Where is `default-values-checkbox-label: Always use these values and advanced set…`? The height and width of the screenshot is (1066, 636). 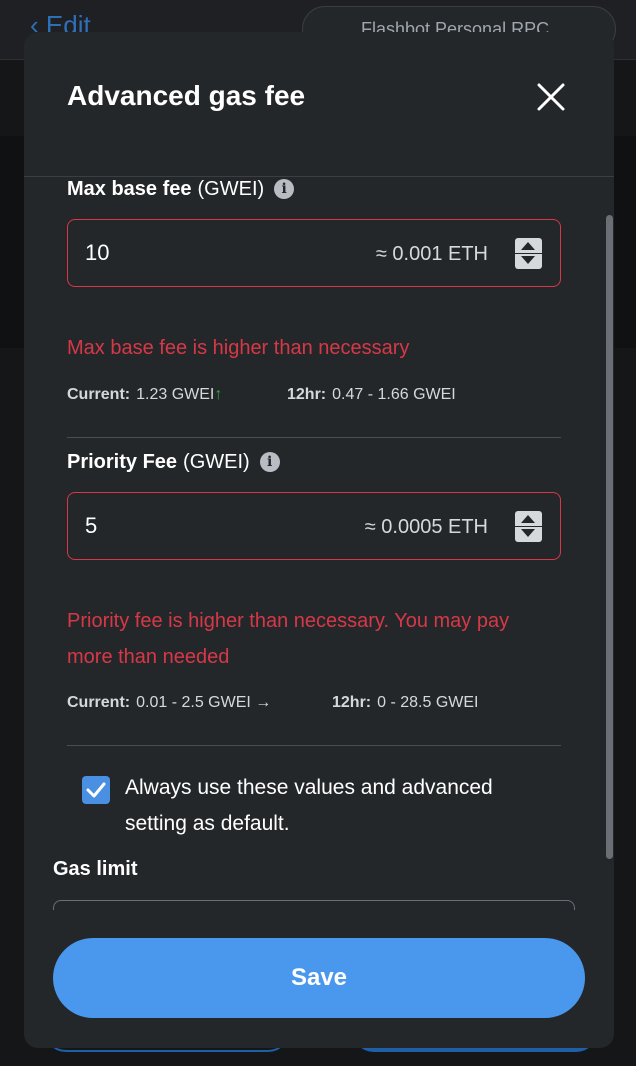
default-values-checkbox-label: Always use these values and advanced set… is located at coordinates (335, 806).